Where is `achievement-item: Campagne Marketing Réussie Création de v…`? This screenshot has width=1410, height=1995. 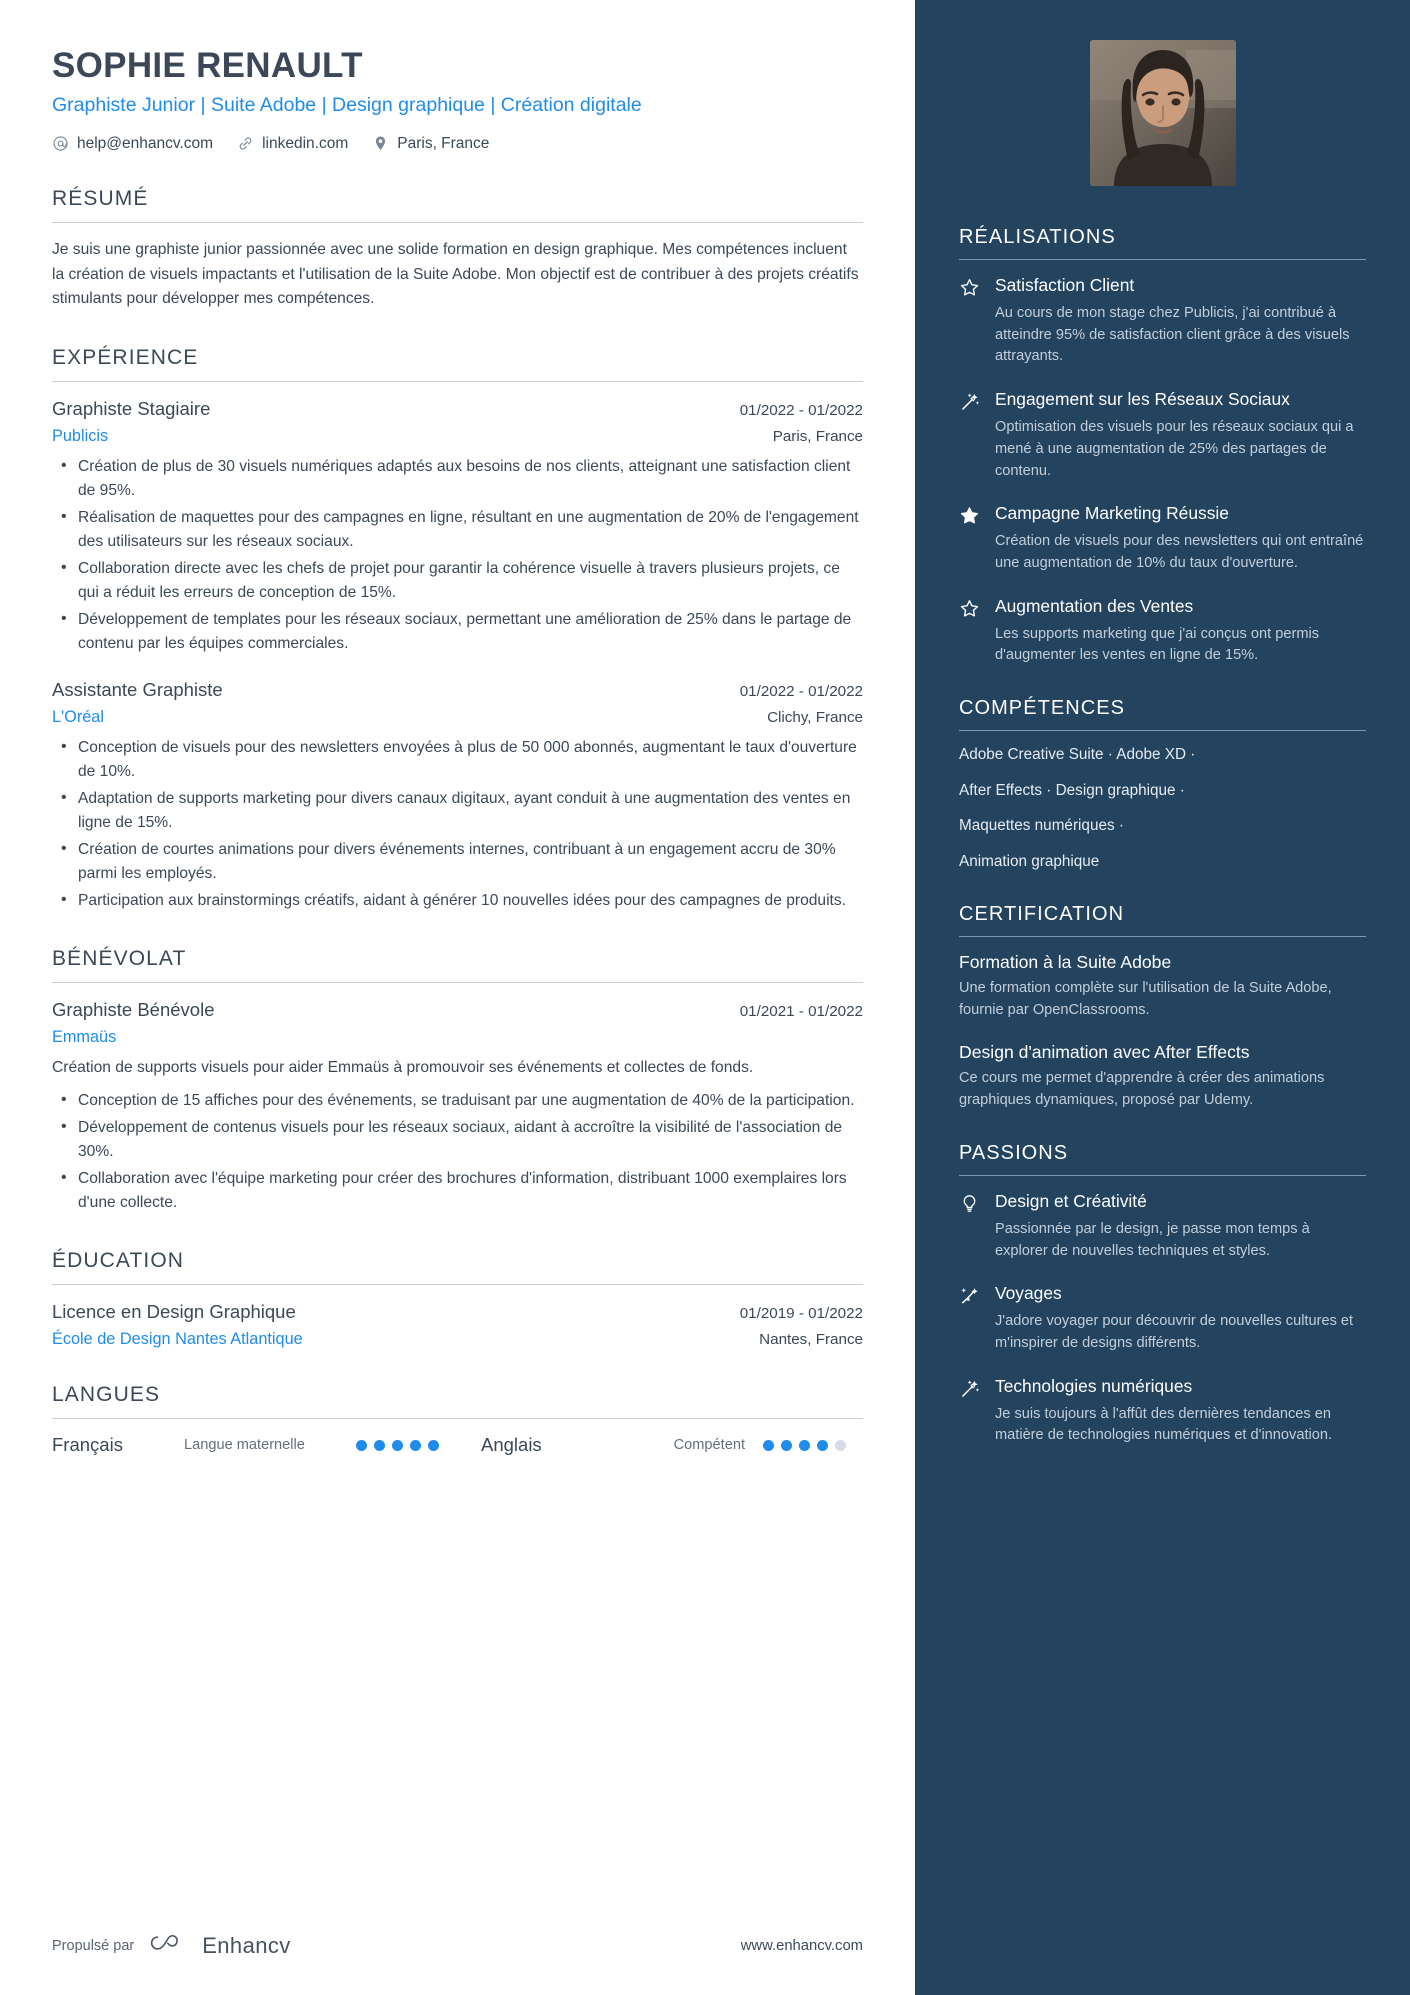
achievement-item: Campagne Marketing Réussie Création de v… is located at coordinates (1162, 538).